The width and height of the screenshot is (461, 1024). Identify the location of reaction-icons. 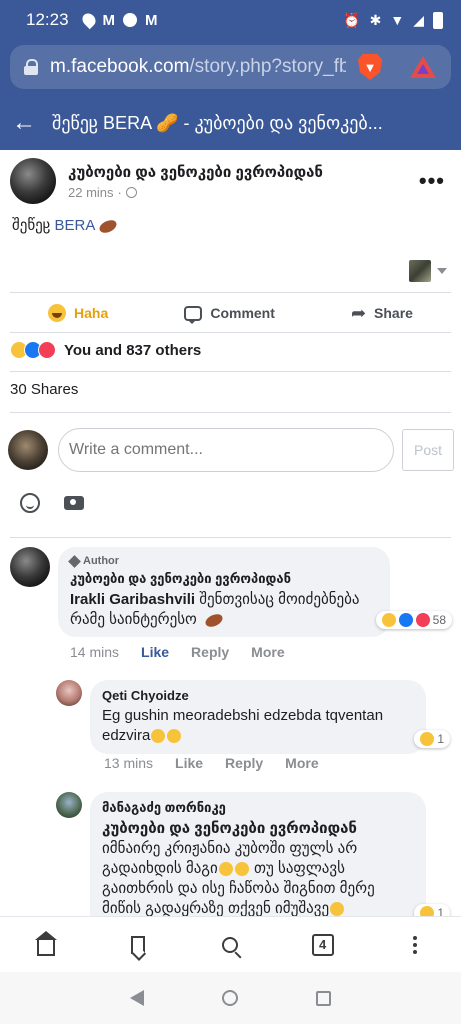
(33, 350).